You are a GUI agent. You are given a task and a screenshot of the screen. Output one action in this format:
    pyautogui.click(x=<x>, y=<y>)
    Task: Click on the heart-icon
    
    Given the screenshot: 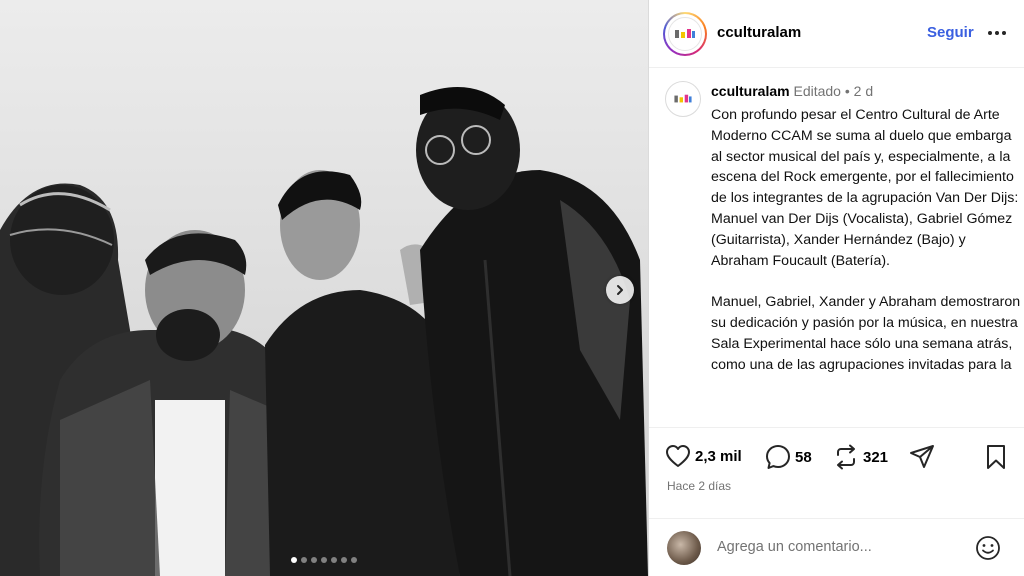 What is the action you would take?
    pyautogui.click(x=678, y=456)
    